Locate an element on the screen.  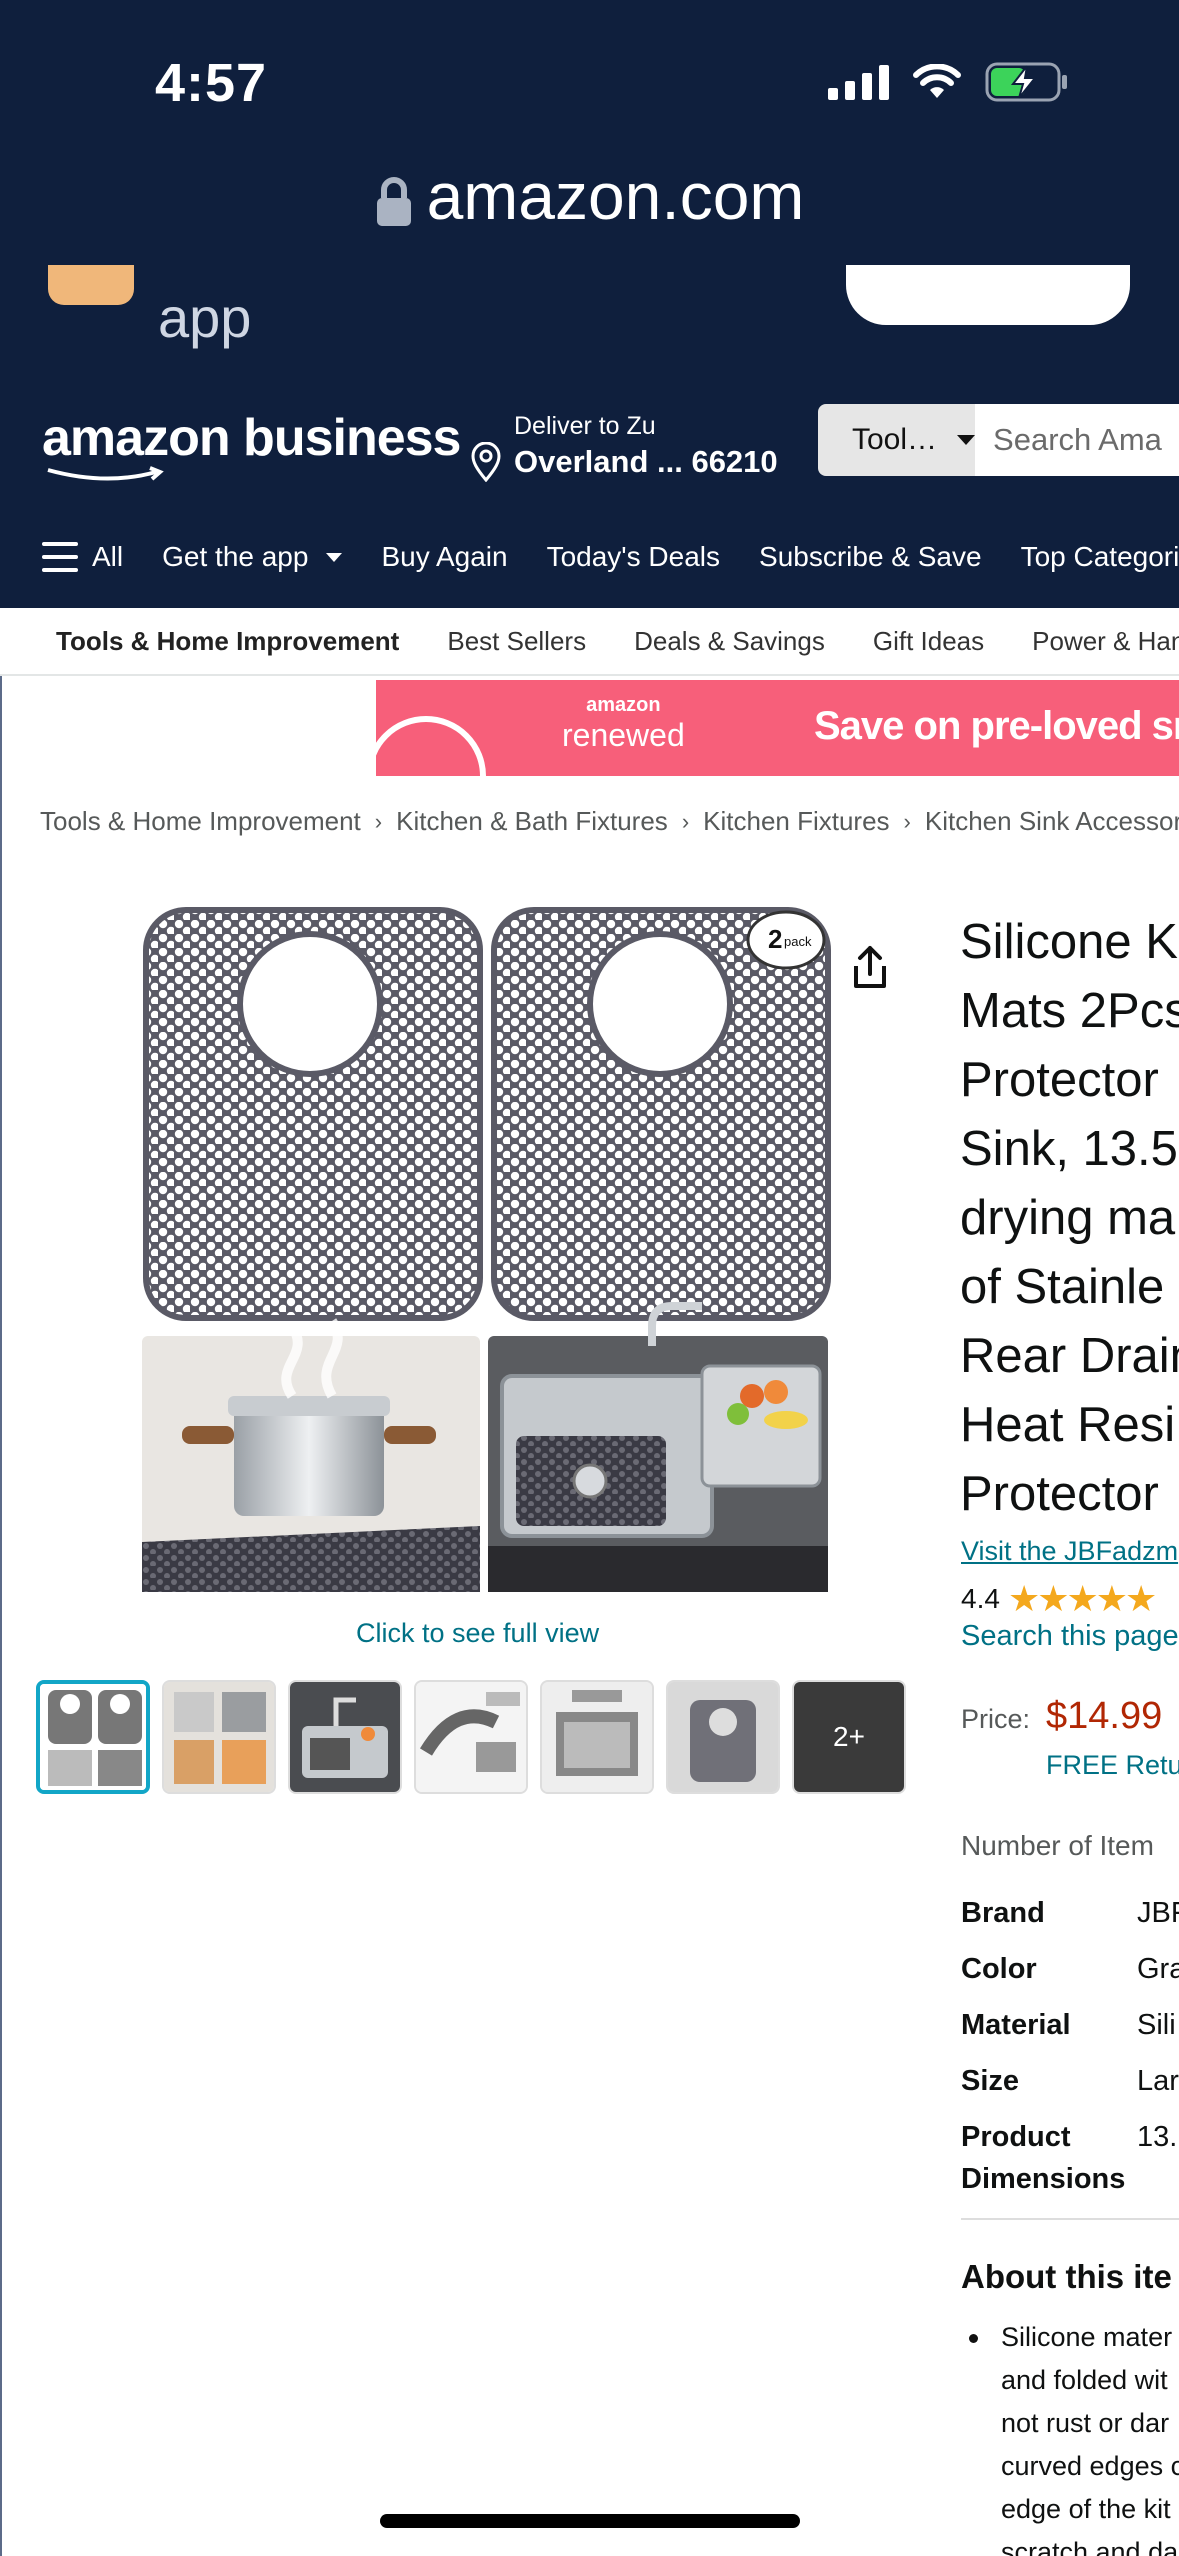
menu-icon is located at coordinates (60, 557).